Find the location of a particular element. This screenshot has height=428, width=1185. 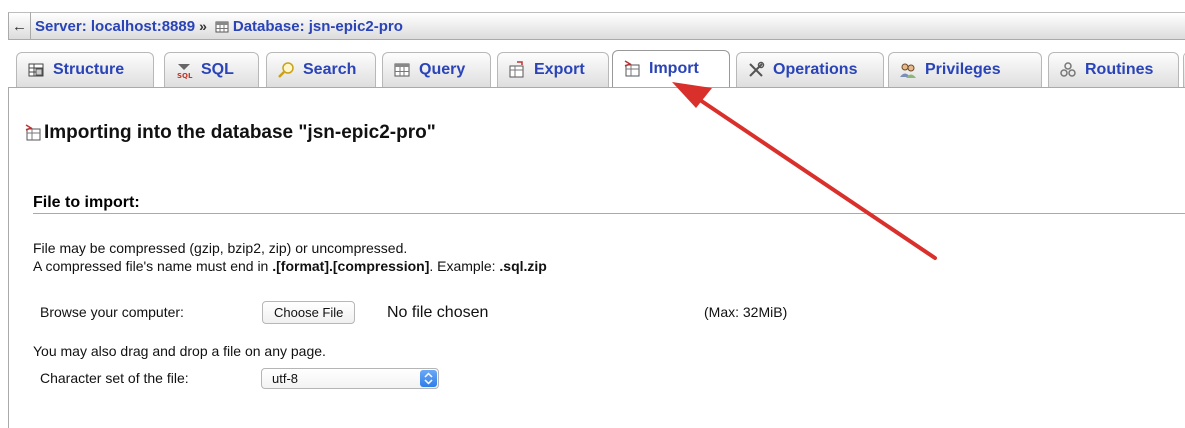

routines-icon is located at coordinates (1068, 69).